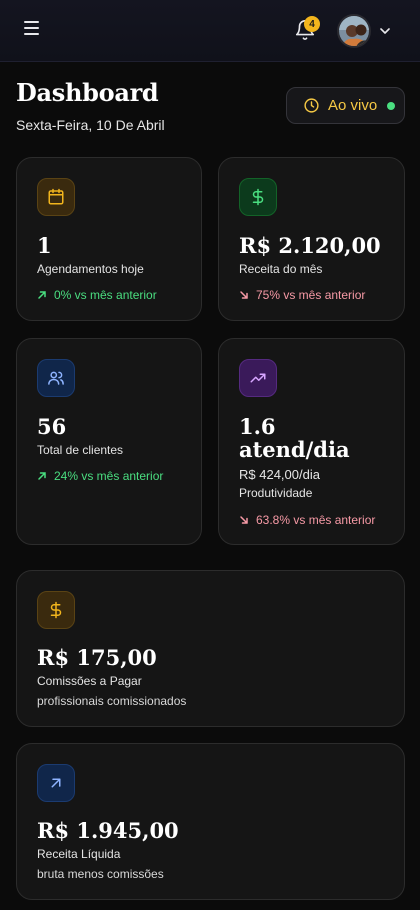 This screenshot has height=910, width=420. I want to click on clock-icon, so click(311, 105).